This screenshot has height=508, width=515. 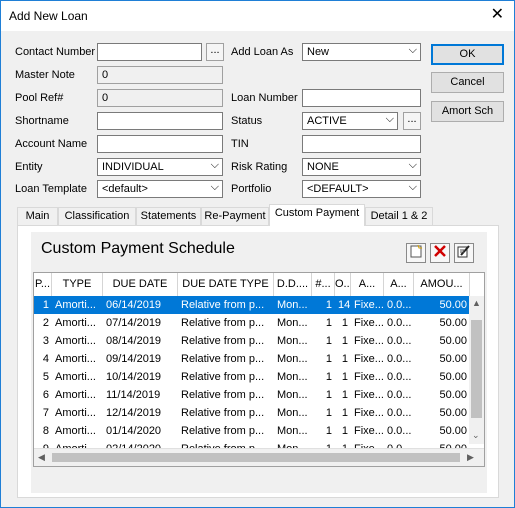 What do you see at coordinates (318, 52) in the screenshot?
I see `add-loan-as-value: New` at bounding box center [318, 52].